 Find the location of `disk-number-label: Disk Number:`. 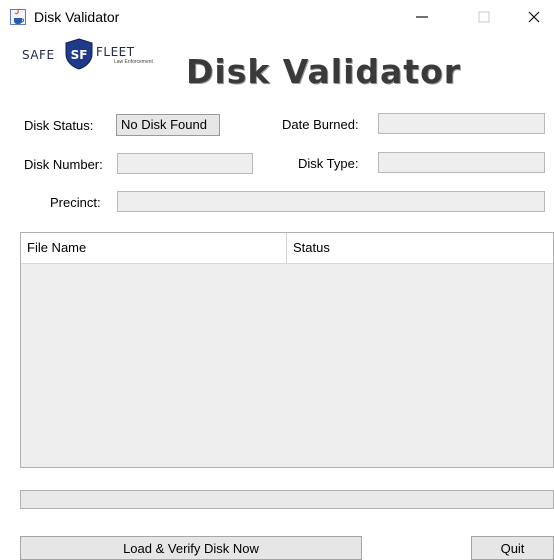

disk-number-label: Disk Number: is located at coordinates (63, 164).